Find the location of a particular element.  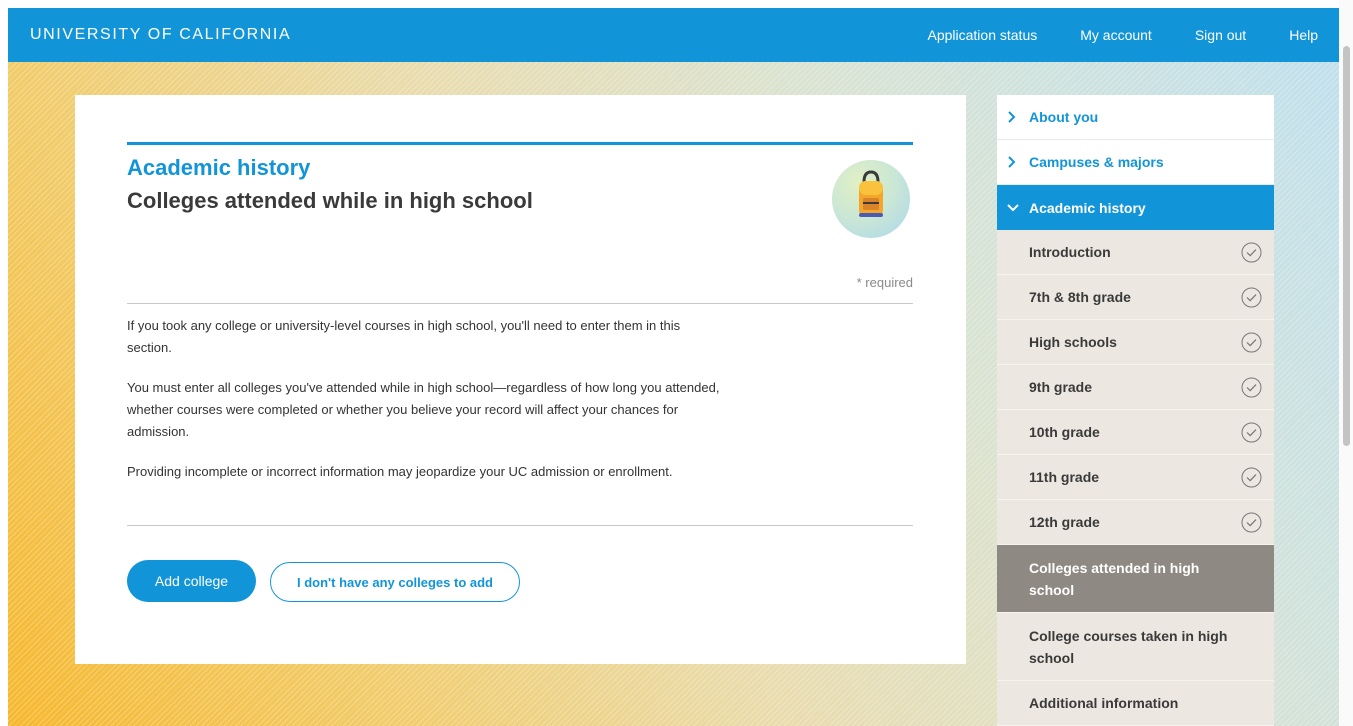

page-title: Colleges attended while in high school is located at coordinates (330, 200).